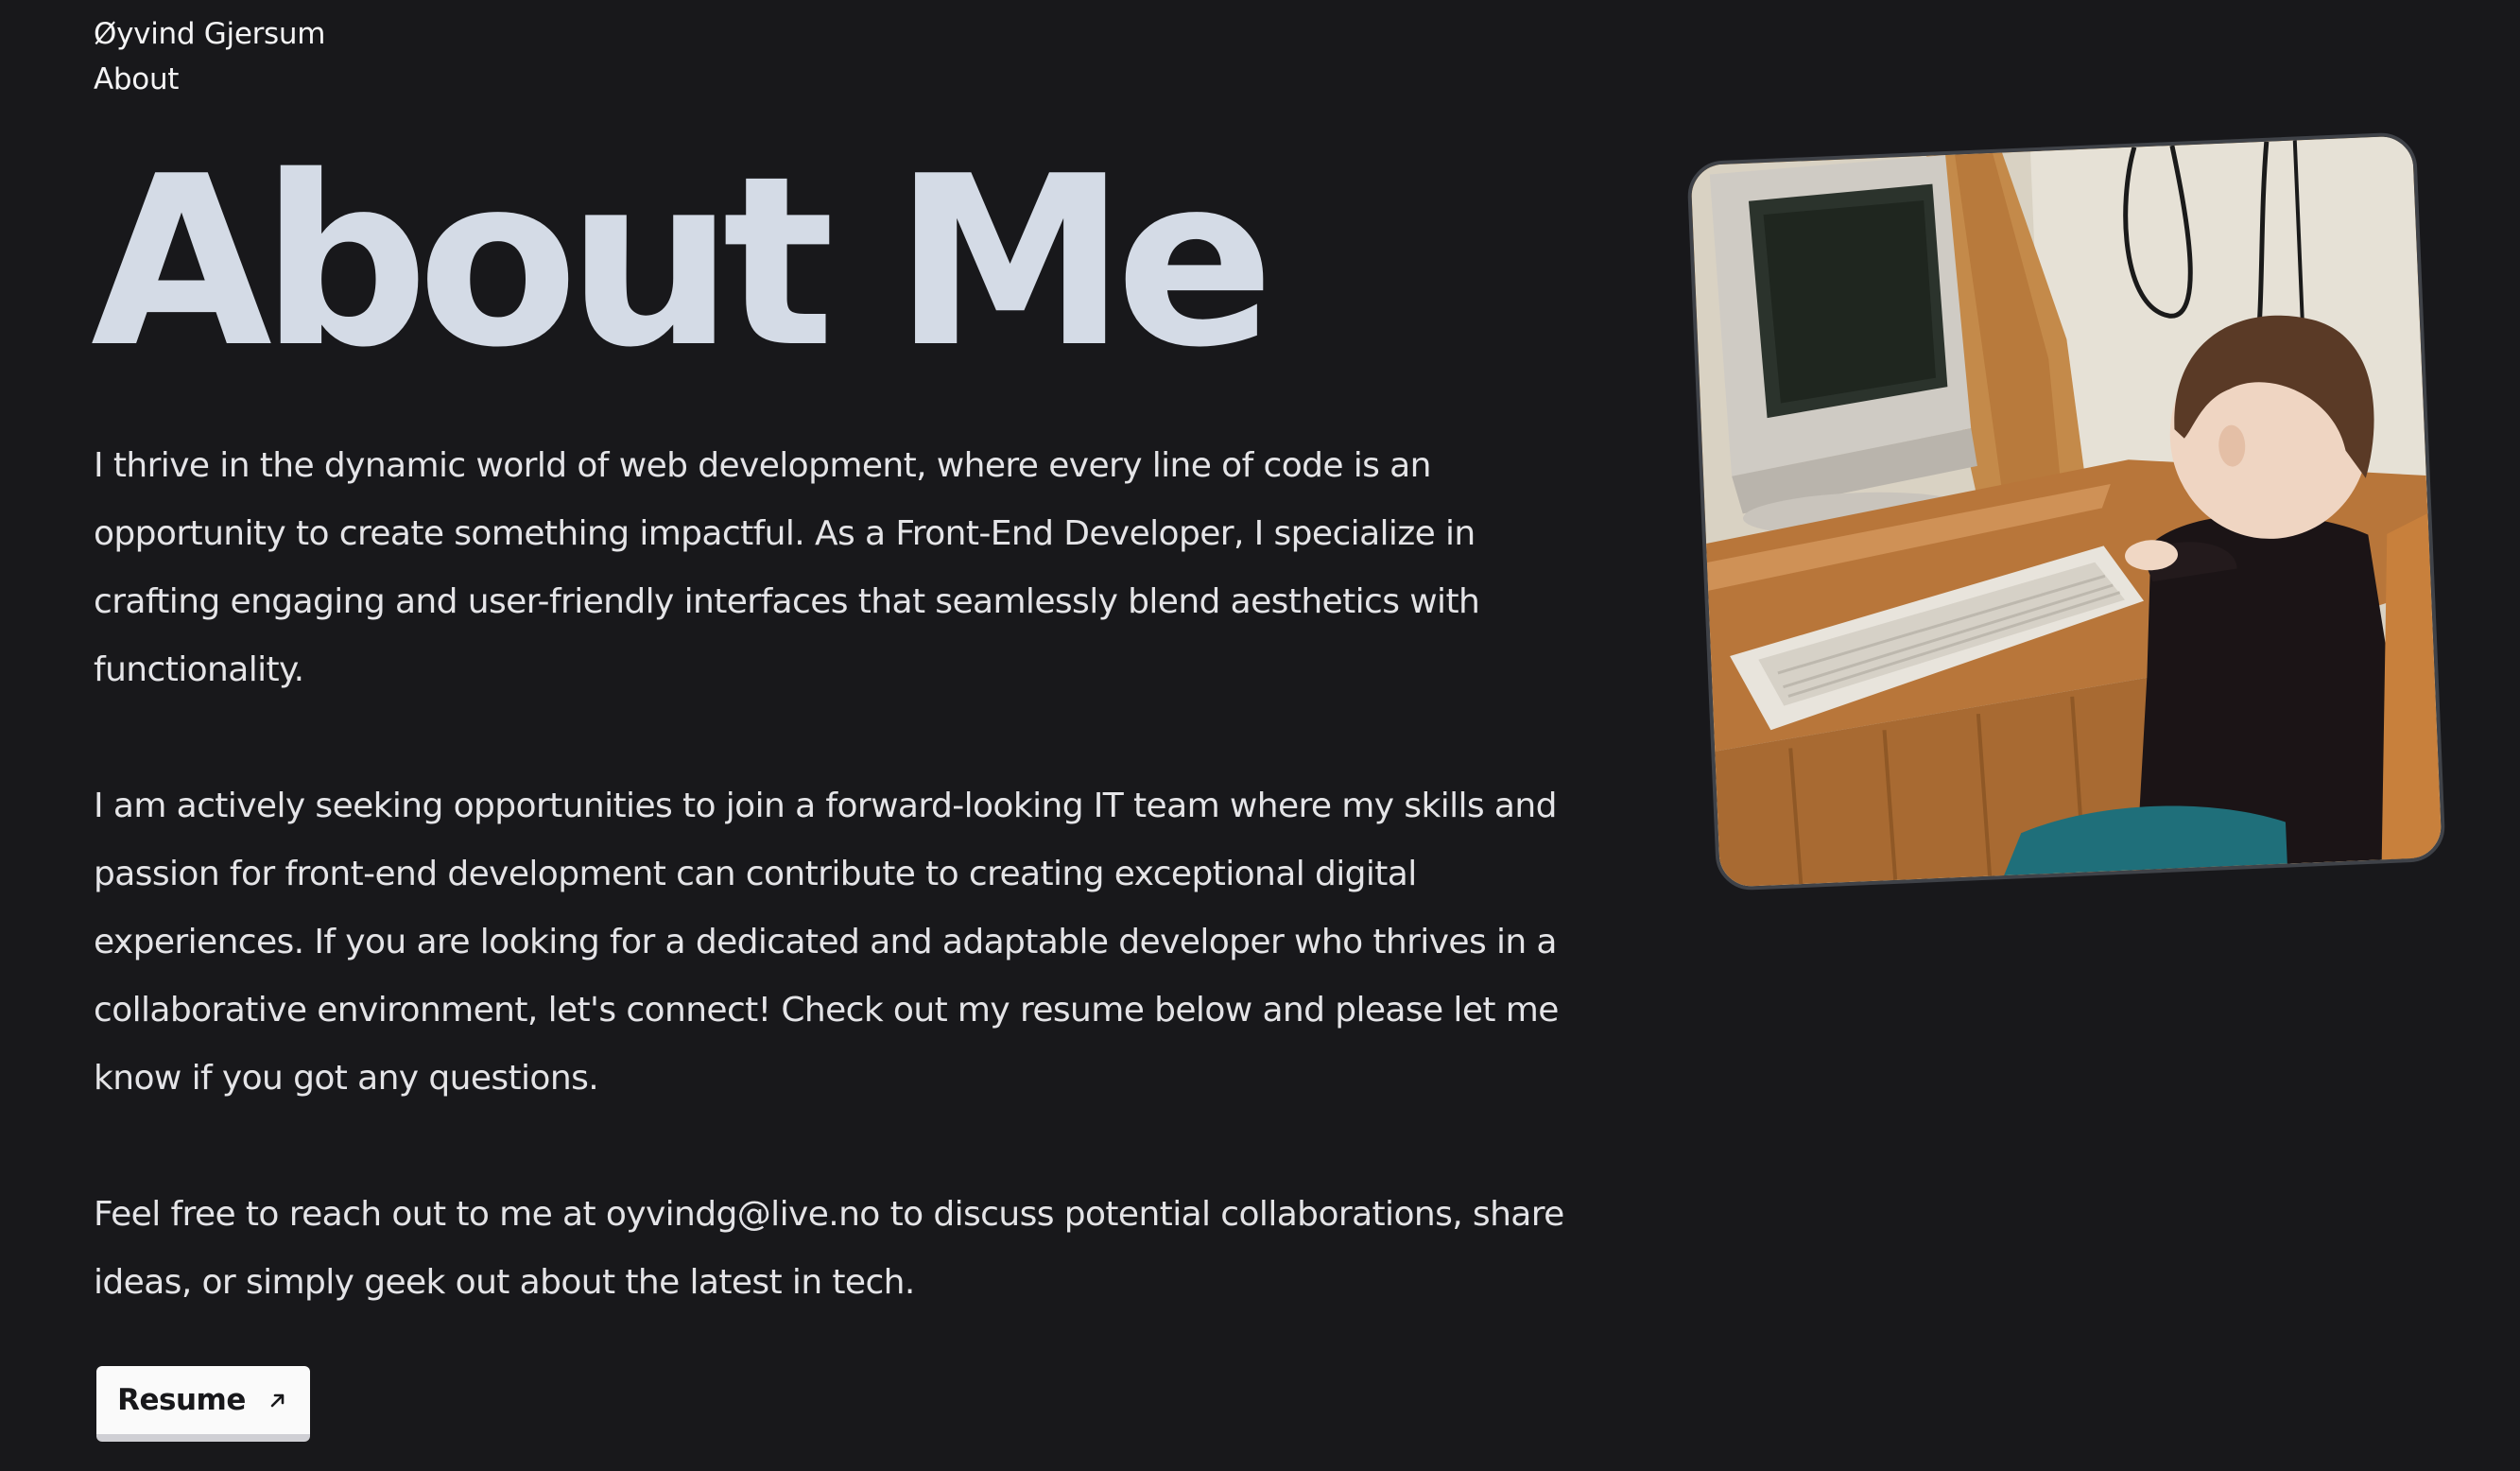  Describe the element at coordinates (278, 1400) in the screenshot. I see `arrow-up-right-icon` at that location.